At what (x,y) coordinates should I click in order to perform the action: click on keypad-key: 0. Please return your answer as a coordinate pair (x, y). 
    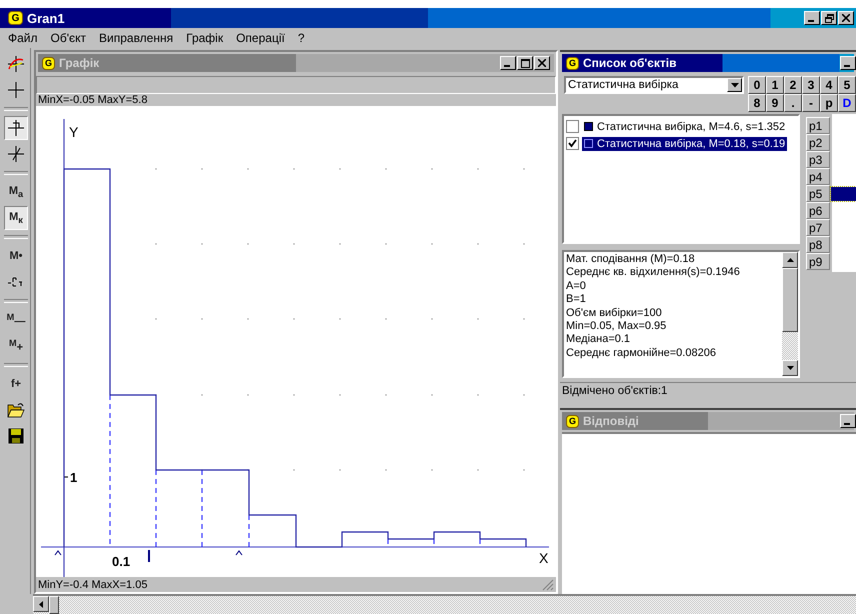
    Looking at the image, I should click on (757, 85).